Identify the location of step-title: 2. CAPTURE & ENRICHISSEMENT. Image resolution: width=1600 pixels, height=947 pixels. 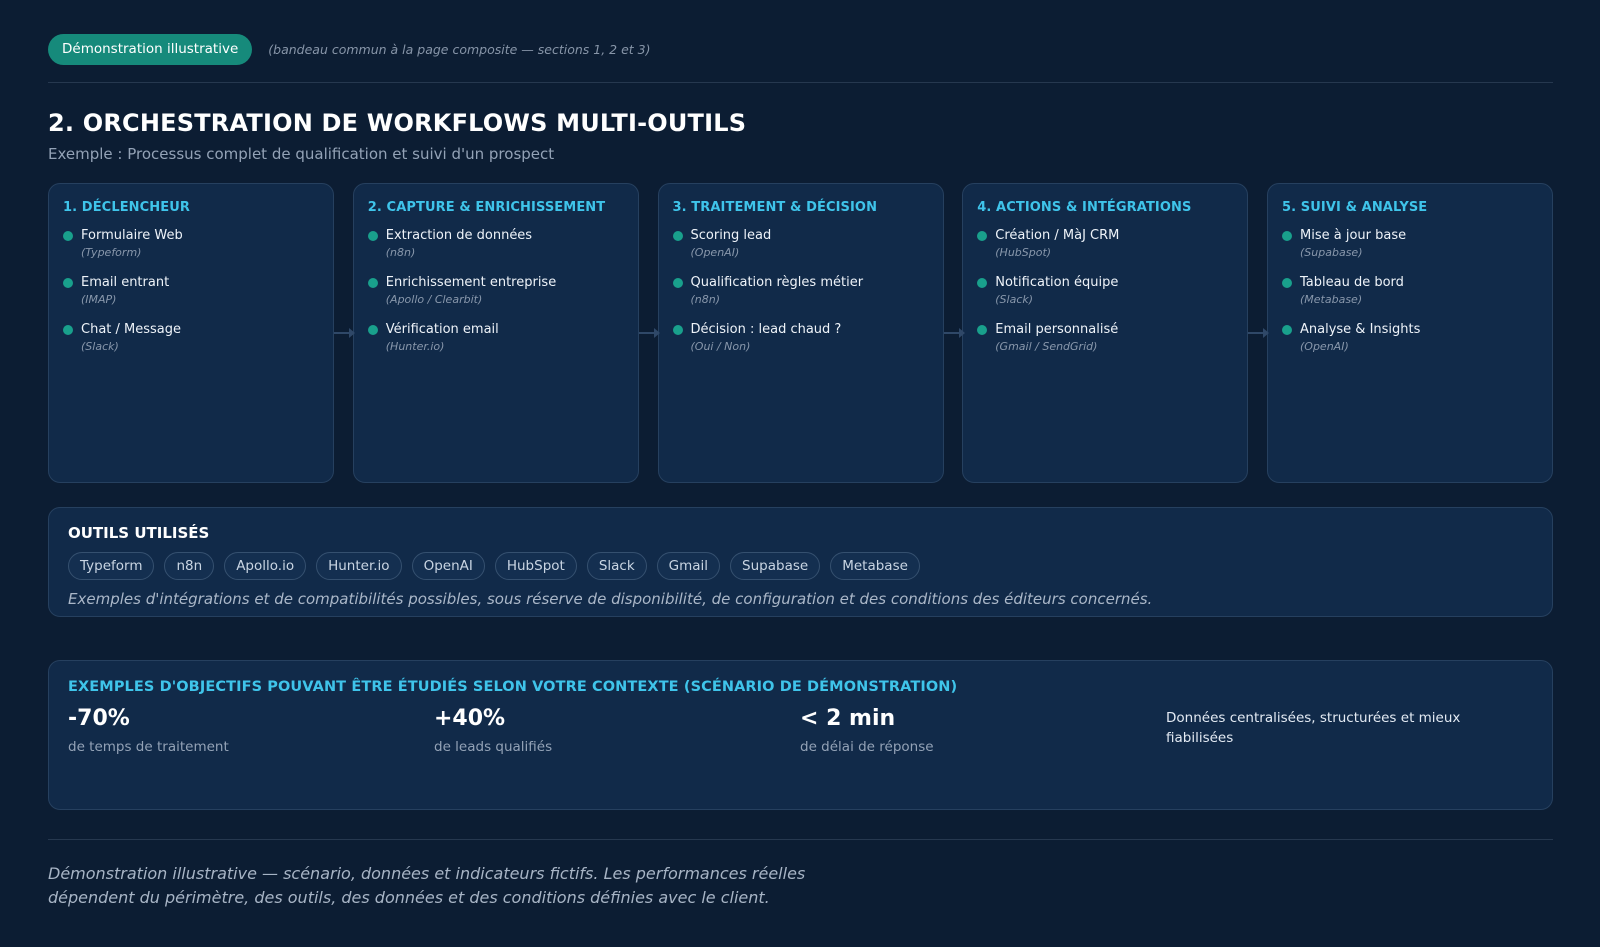
(486, 207).